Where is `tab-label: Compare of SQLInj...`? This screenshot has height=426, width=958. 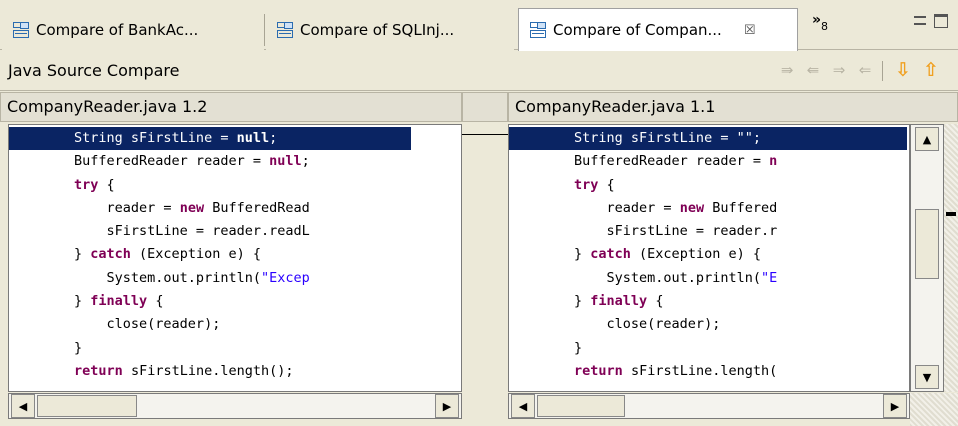
tab-label: Compare of SQLInj... is located at coordinates (377, 30).